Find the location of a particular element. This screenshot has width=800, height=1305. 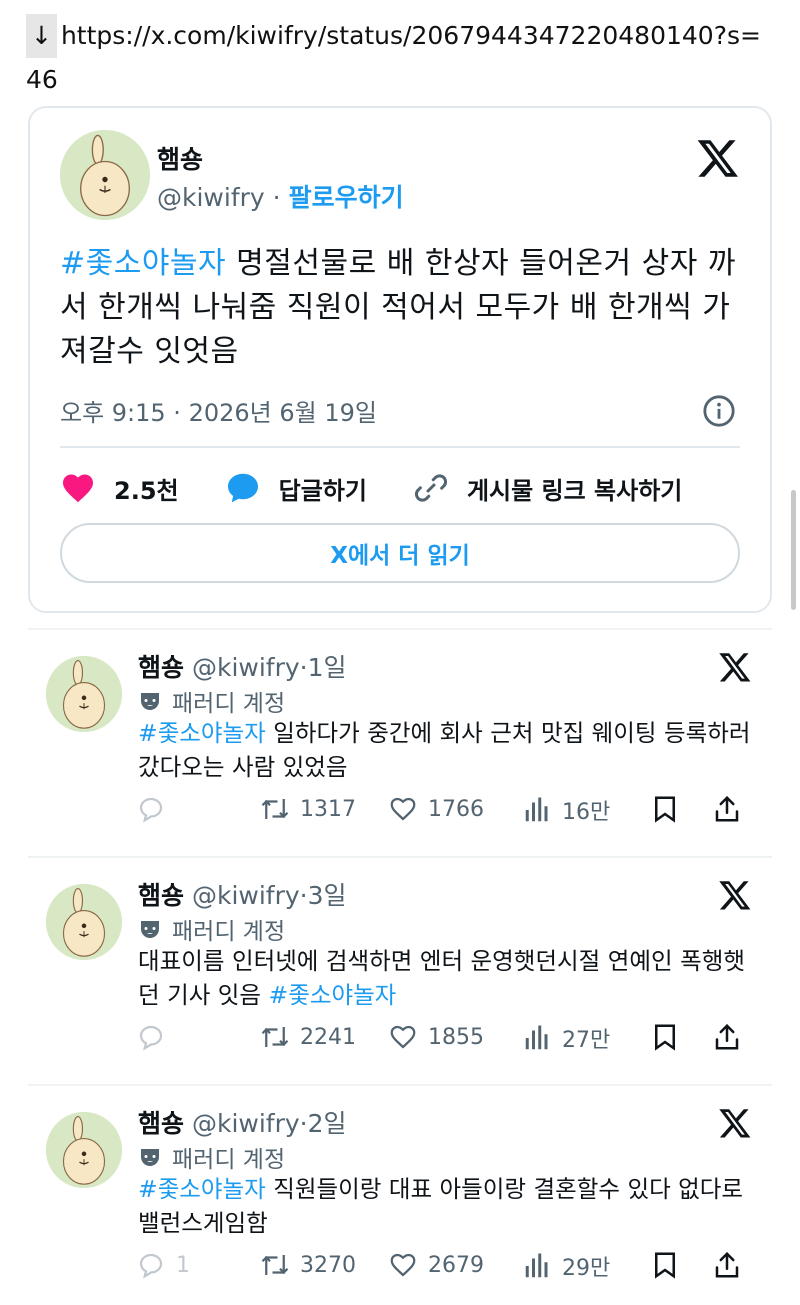

views-button: 27만 is located at coordinates (566, 1038).